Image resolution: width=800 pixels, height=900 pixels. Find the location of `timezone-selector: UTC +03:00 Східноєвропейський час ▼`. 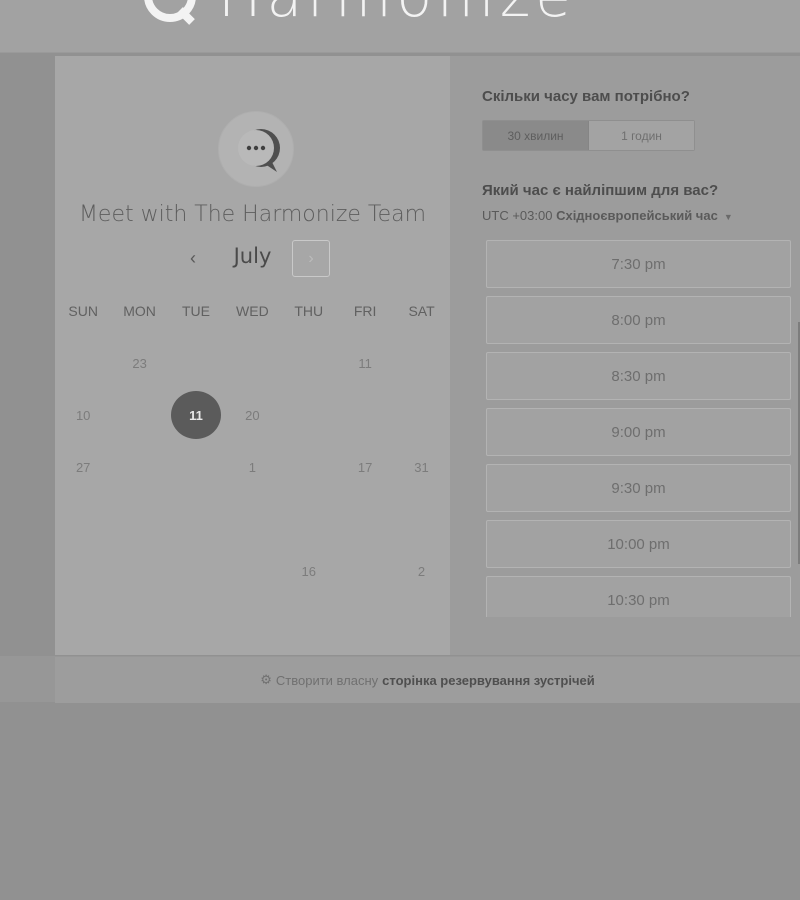

timezone-selector: UTC +03:00 Східноєвропейський час ▼ is located at coordinates (607, 215).